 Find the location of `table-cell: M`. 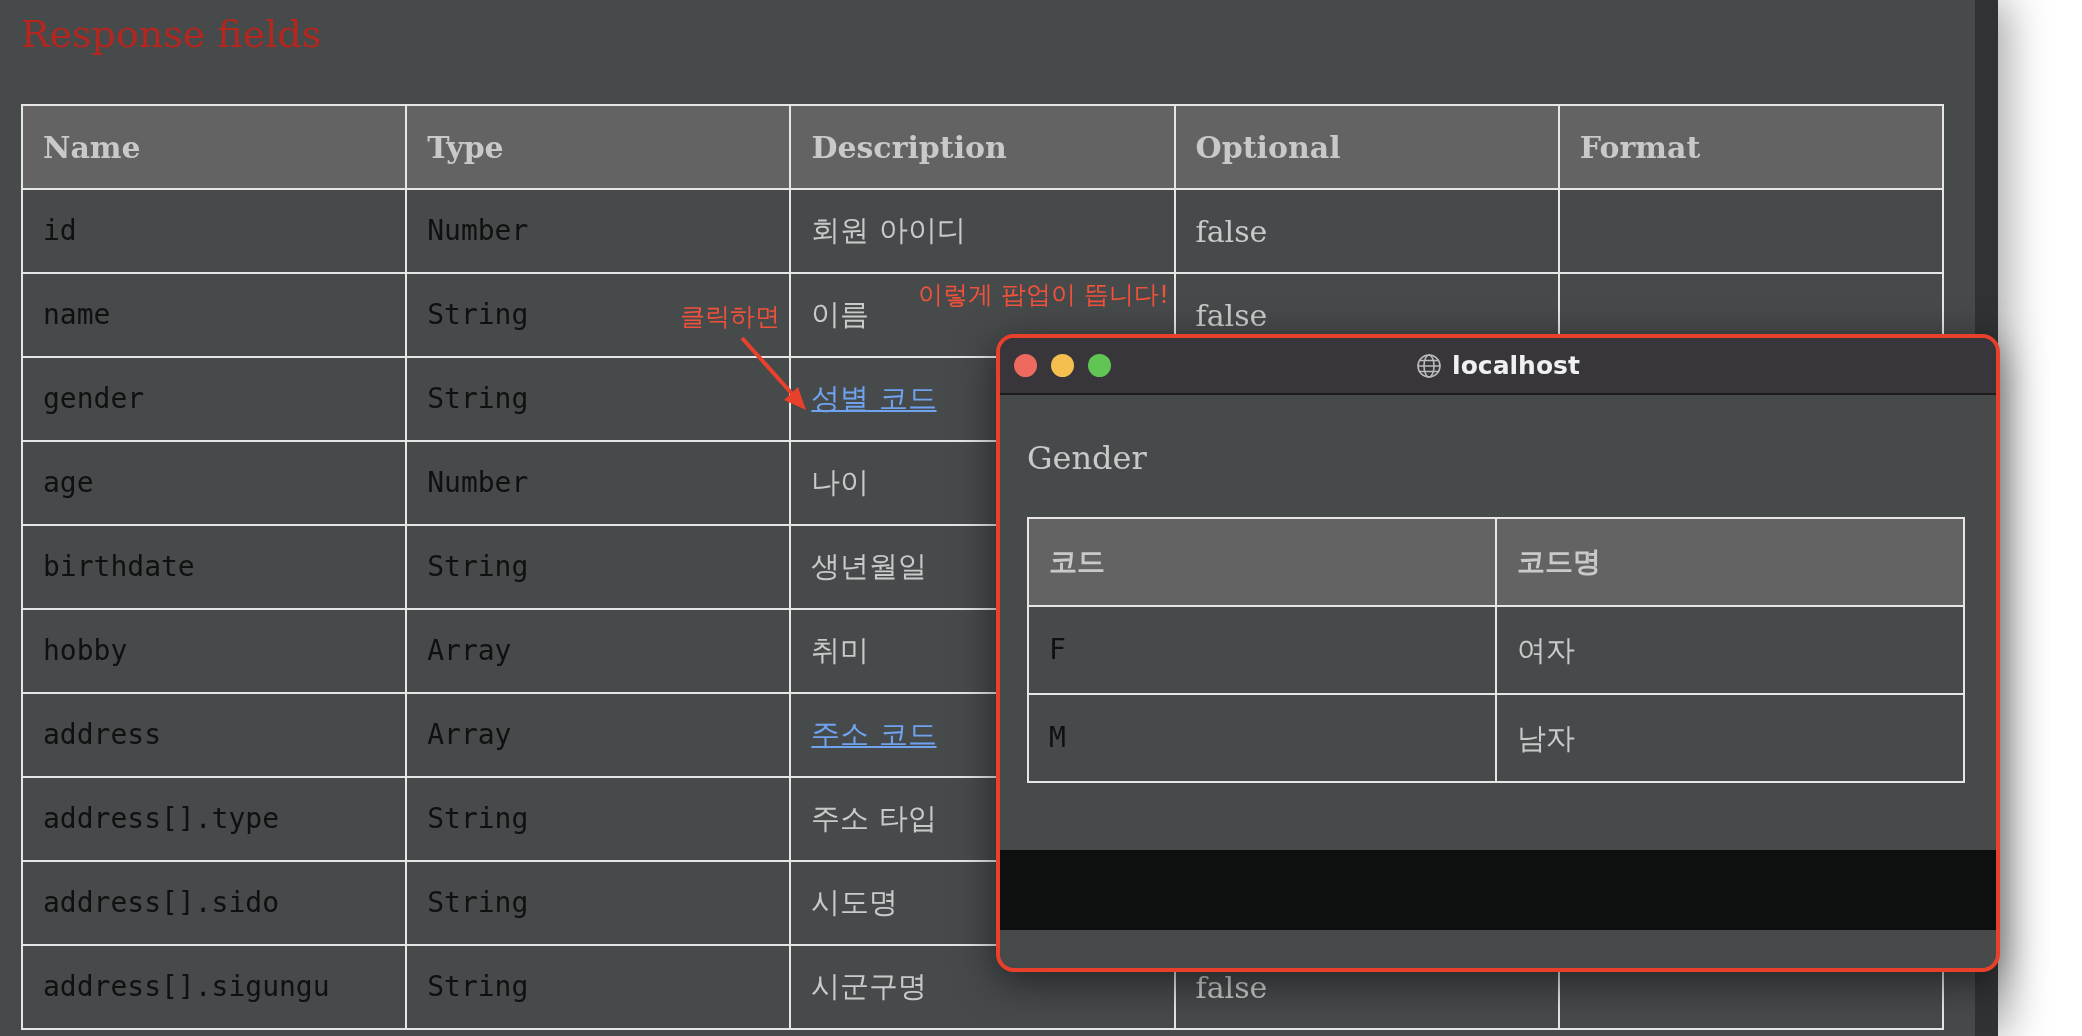

table-cell: M is located at coordinates (1262, 738).